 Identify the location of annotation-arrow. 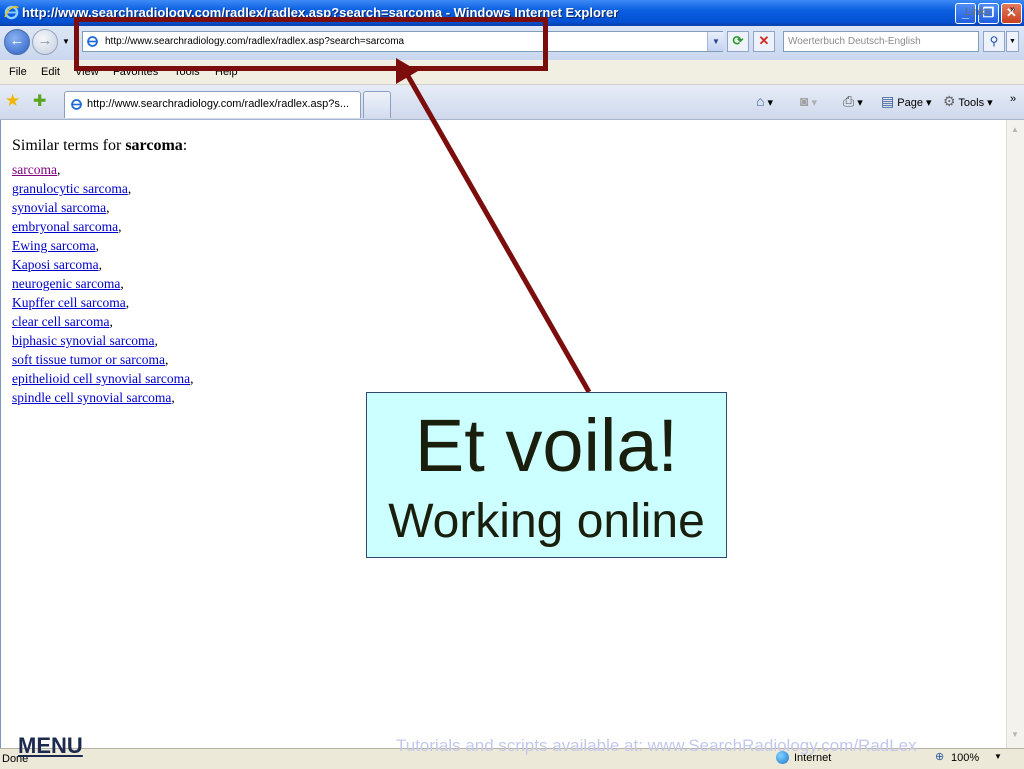
(494, 226).